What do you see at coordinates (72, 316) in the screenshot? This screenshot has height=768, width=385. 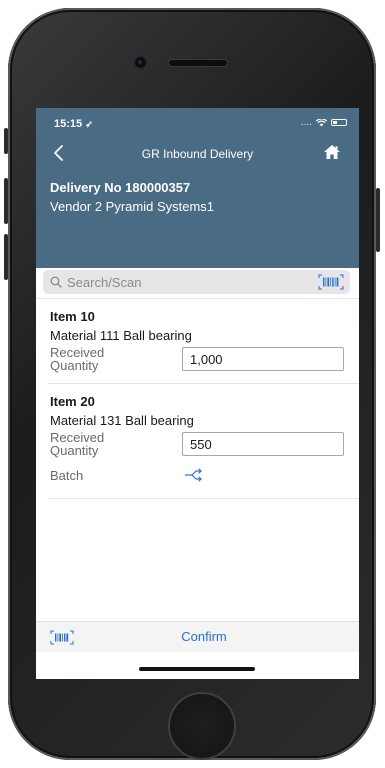 I see `item-title: Item 10` at bounding box center [72, 316].